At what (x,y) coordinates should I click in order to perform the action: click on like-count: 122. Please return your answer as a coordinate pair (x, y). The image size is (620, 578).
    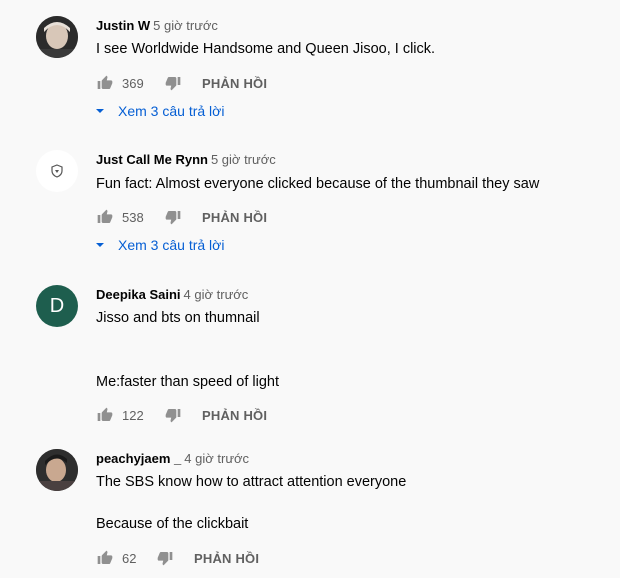
    Looking at the image, I should click on (133, 415).